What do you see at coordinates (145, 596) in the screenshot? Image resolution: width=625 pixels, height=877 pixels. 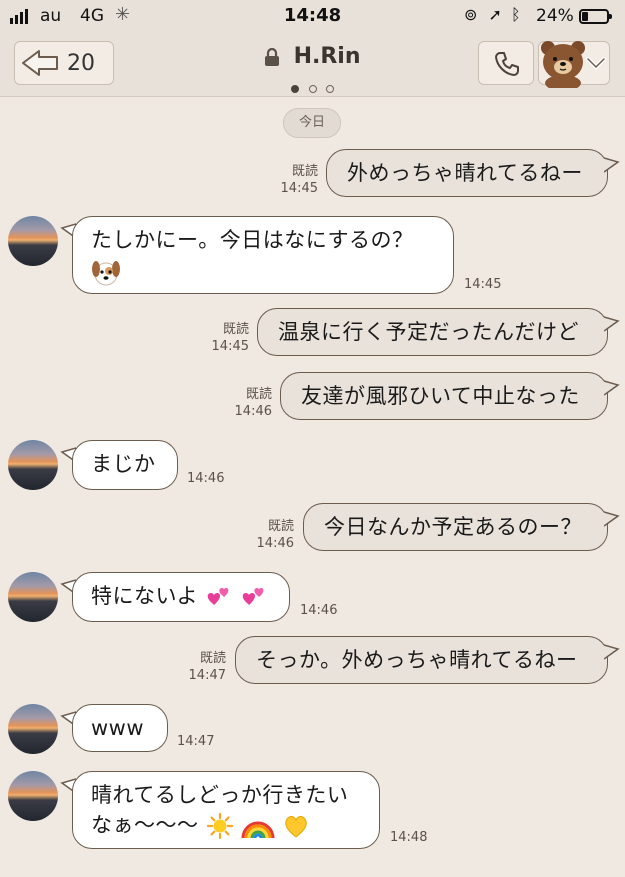 I see `message-text: 特にないよ` at bounding box center [145, 596].